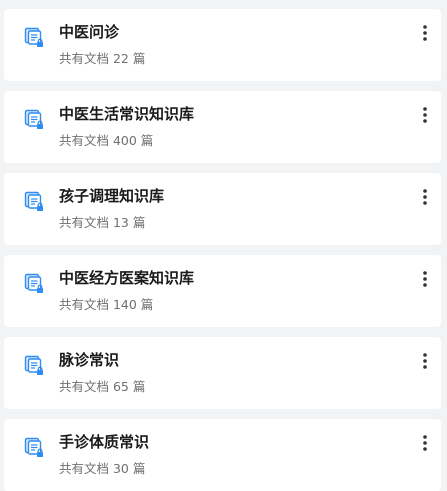 This screenshot has width=447, height=491. What do you see at coordinates (222, 127) in the screenshot?
I see `knowledge-base-card: 中医生活常识知识库 共有文档 400 篇` at bounding box center [222, 127].